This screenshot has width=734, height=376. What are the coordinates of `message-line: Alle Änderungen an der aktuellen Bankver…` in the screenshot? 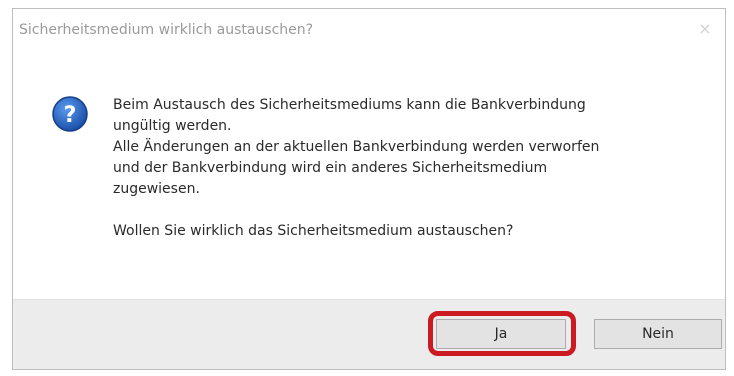 It's located at (356, 147).